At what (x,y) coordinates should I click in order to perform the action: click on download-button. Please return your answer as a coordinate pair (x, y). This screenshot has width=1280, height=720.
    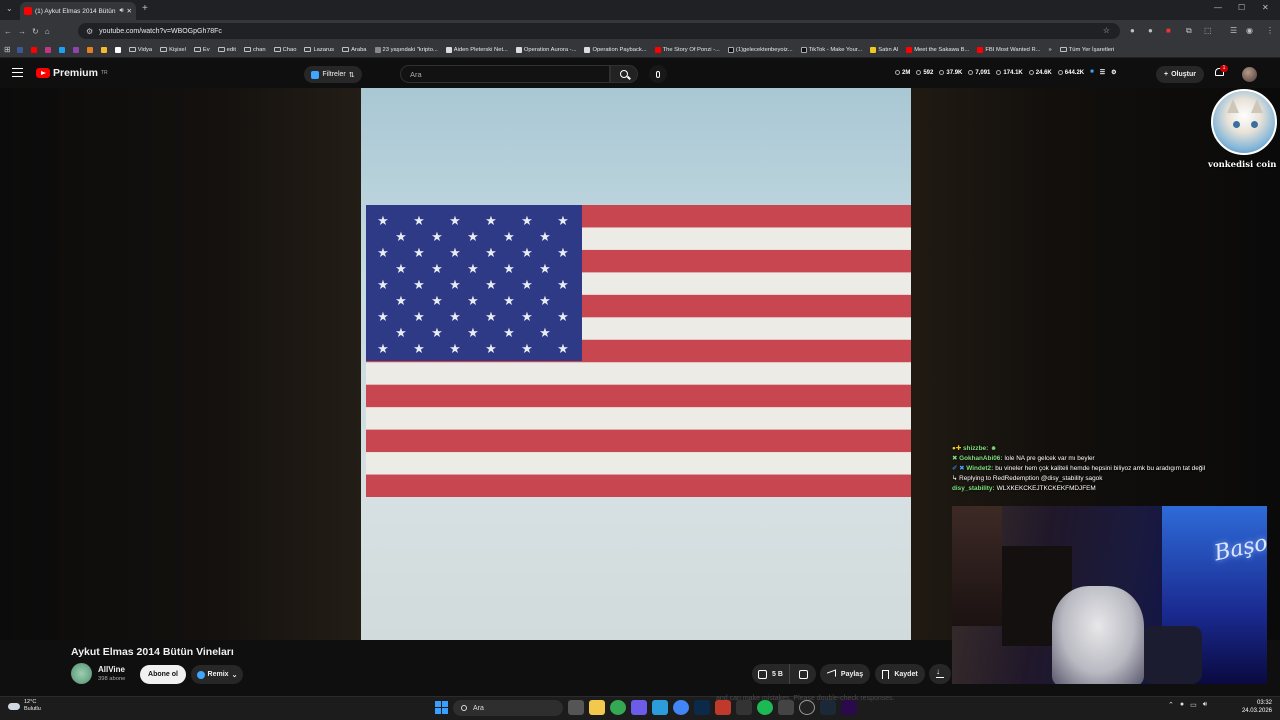
    Looking at the image, I should click on (940, 674).